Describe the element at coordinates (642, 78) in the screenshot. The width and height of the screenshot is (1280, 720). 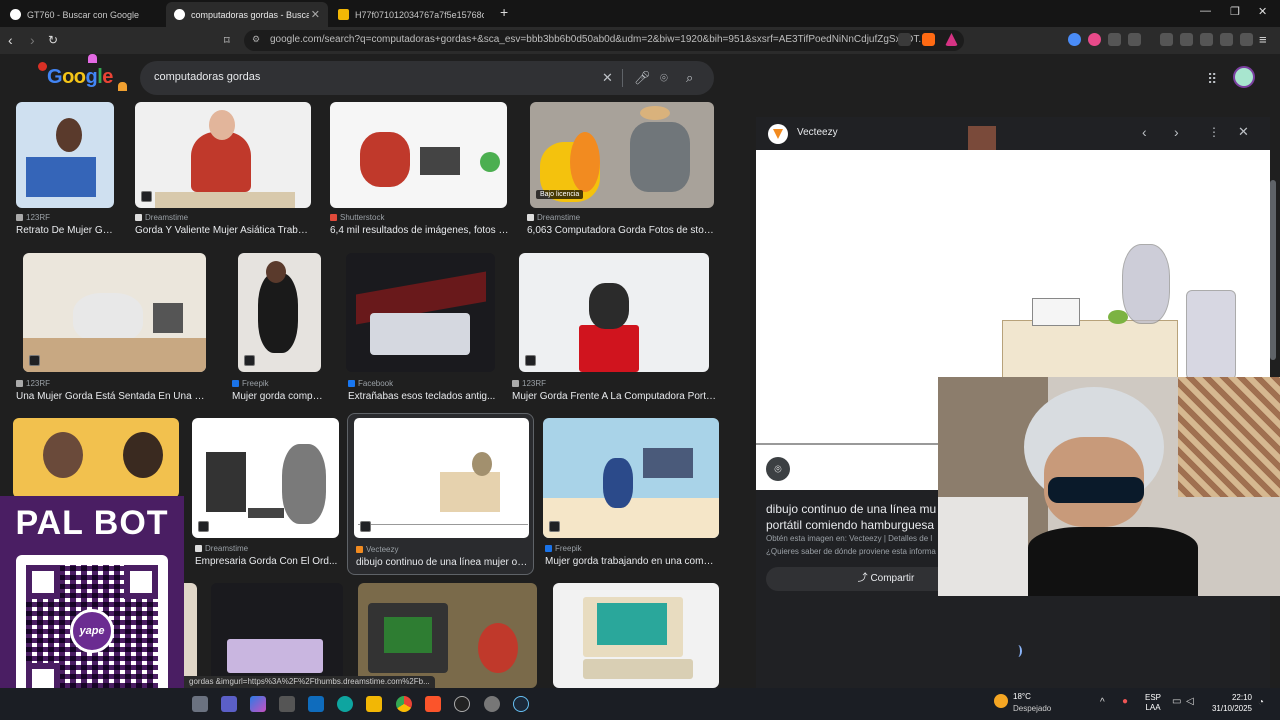
I see `microphone-icon: 🎤︎` at that location.